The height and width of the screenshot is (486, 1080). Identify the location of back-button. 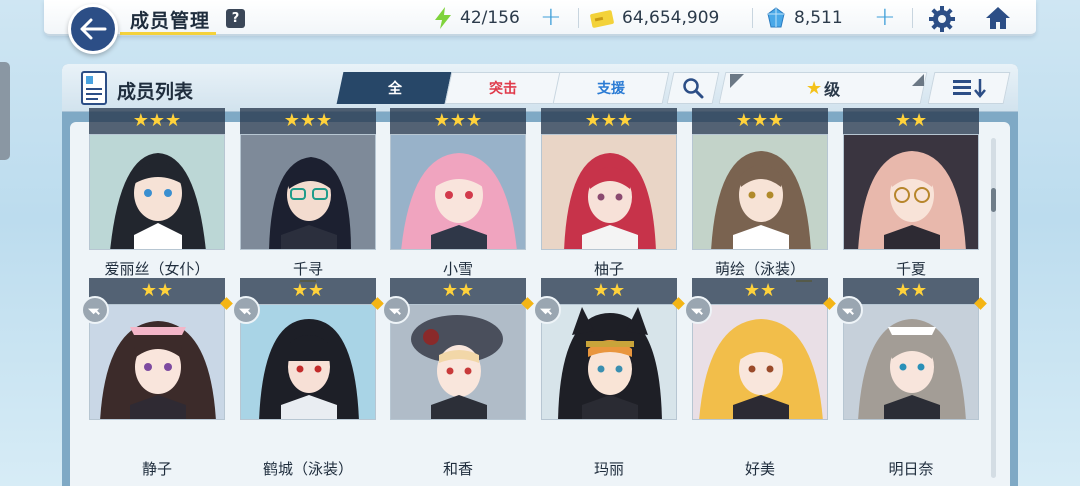
(93, 29).